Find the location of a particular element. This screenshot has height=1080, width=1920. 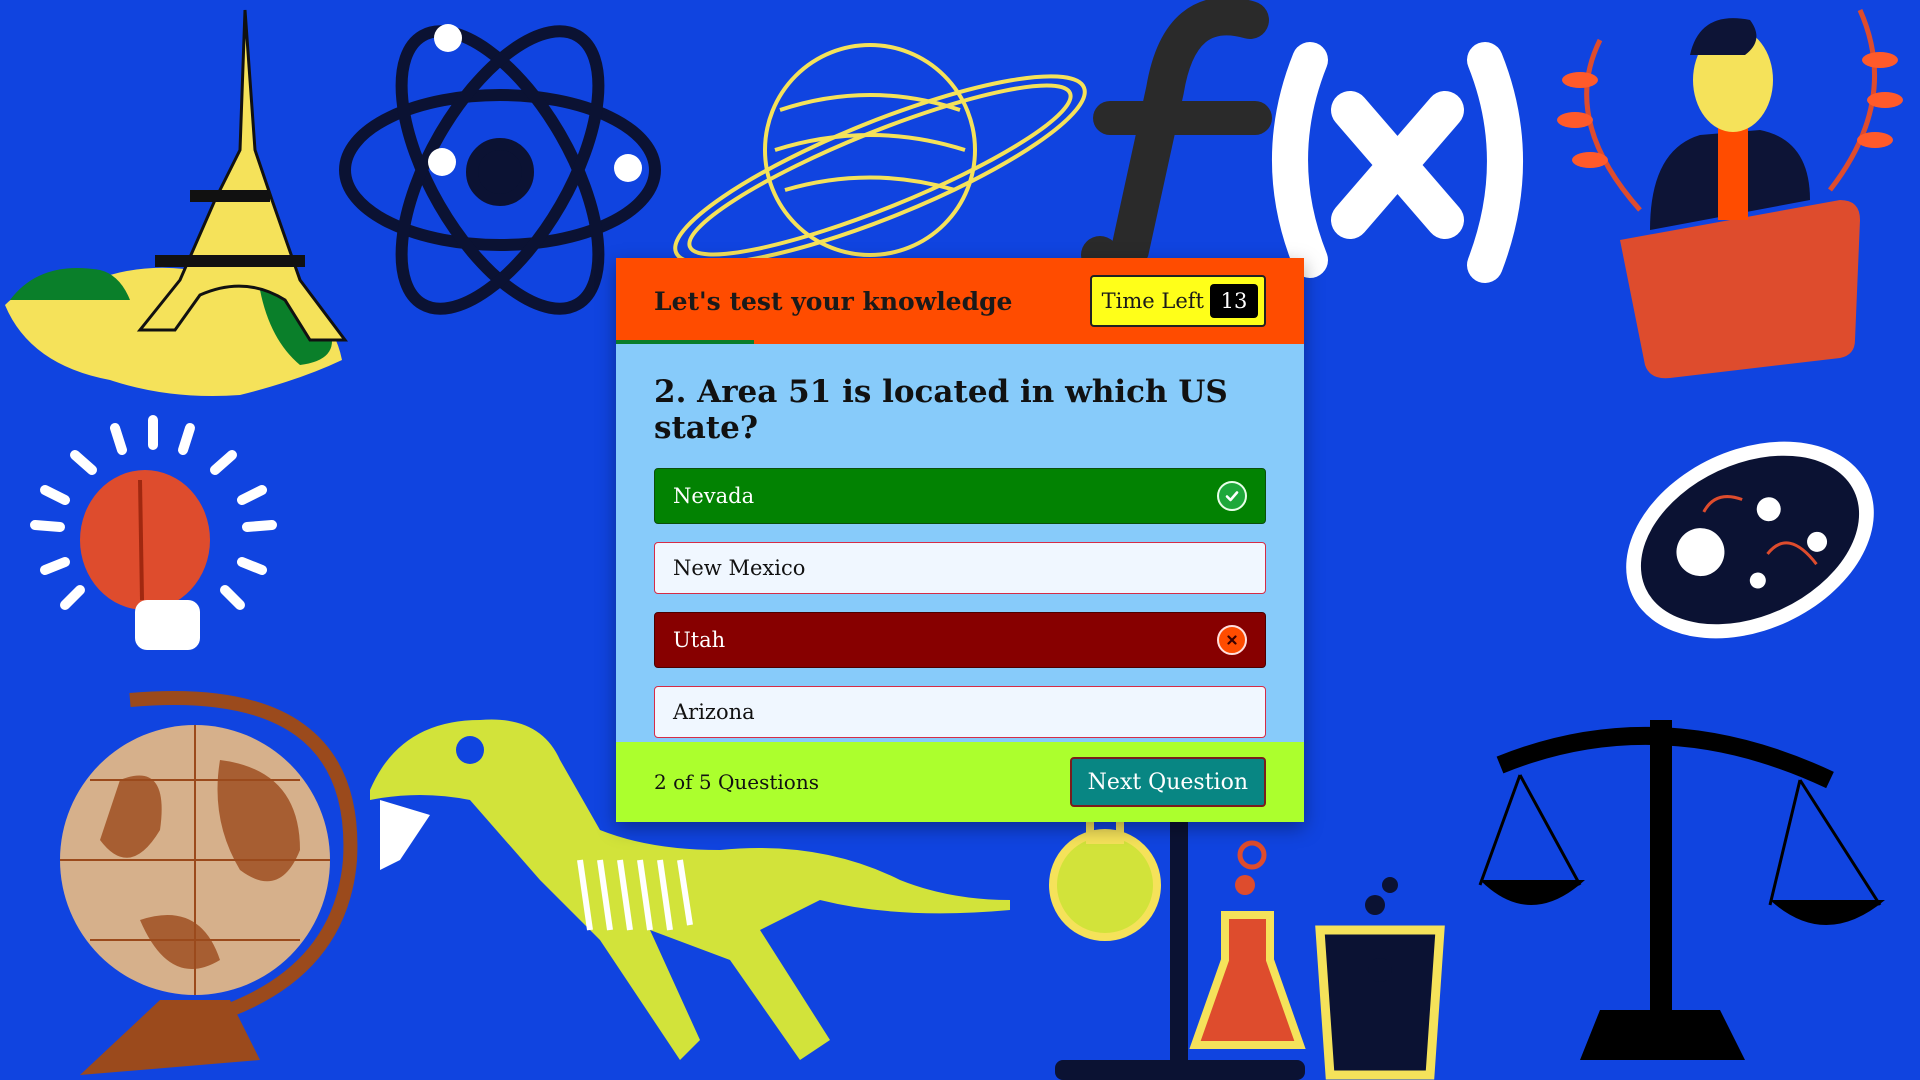

person-trophy-icon is located at coordinates (1730, 193).